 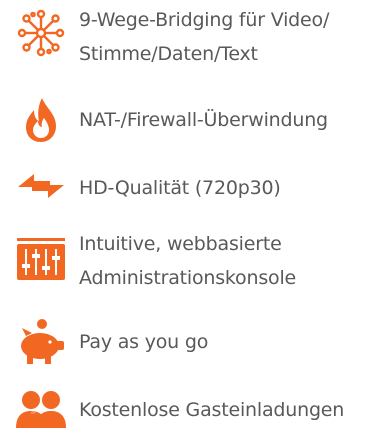 What do you see at coordinates (41, 33) in the screenshot?
I see `network-bridge-icon` at bounding box center [41, 33].